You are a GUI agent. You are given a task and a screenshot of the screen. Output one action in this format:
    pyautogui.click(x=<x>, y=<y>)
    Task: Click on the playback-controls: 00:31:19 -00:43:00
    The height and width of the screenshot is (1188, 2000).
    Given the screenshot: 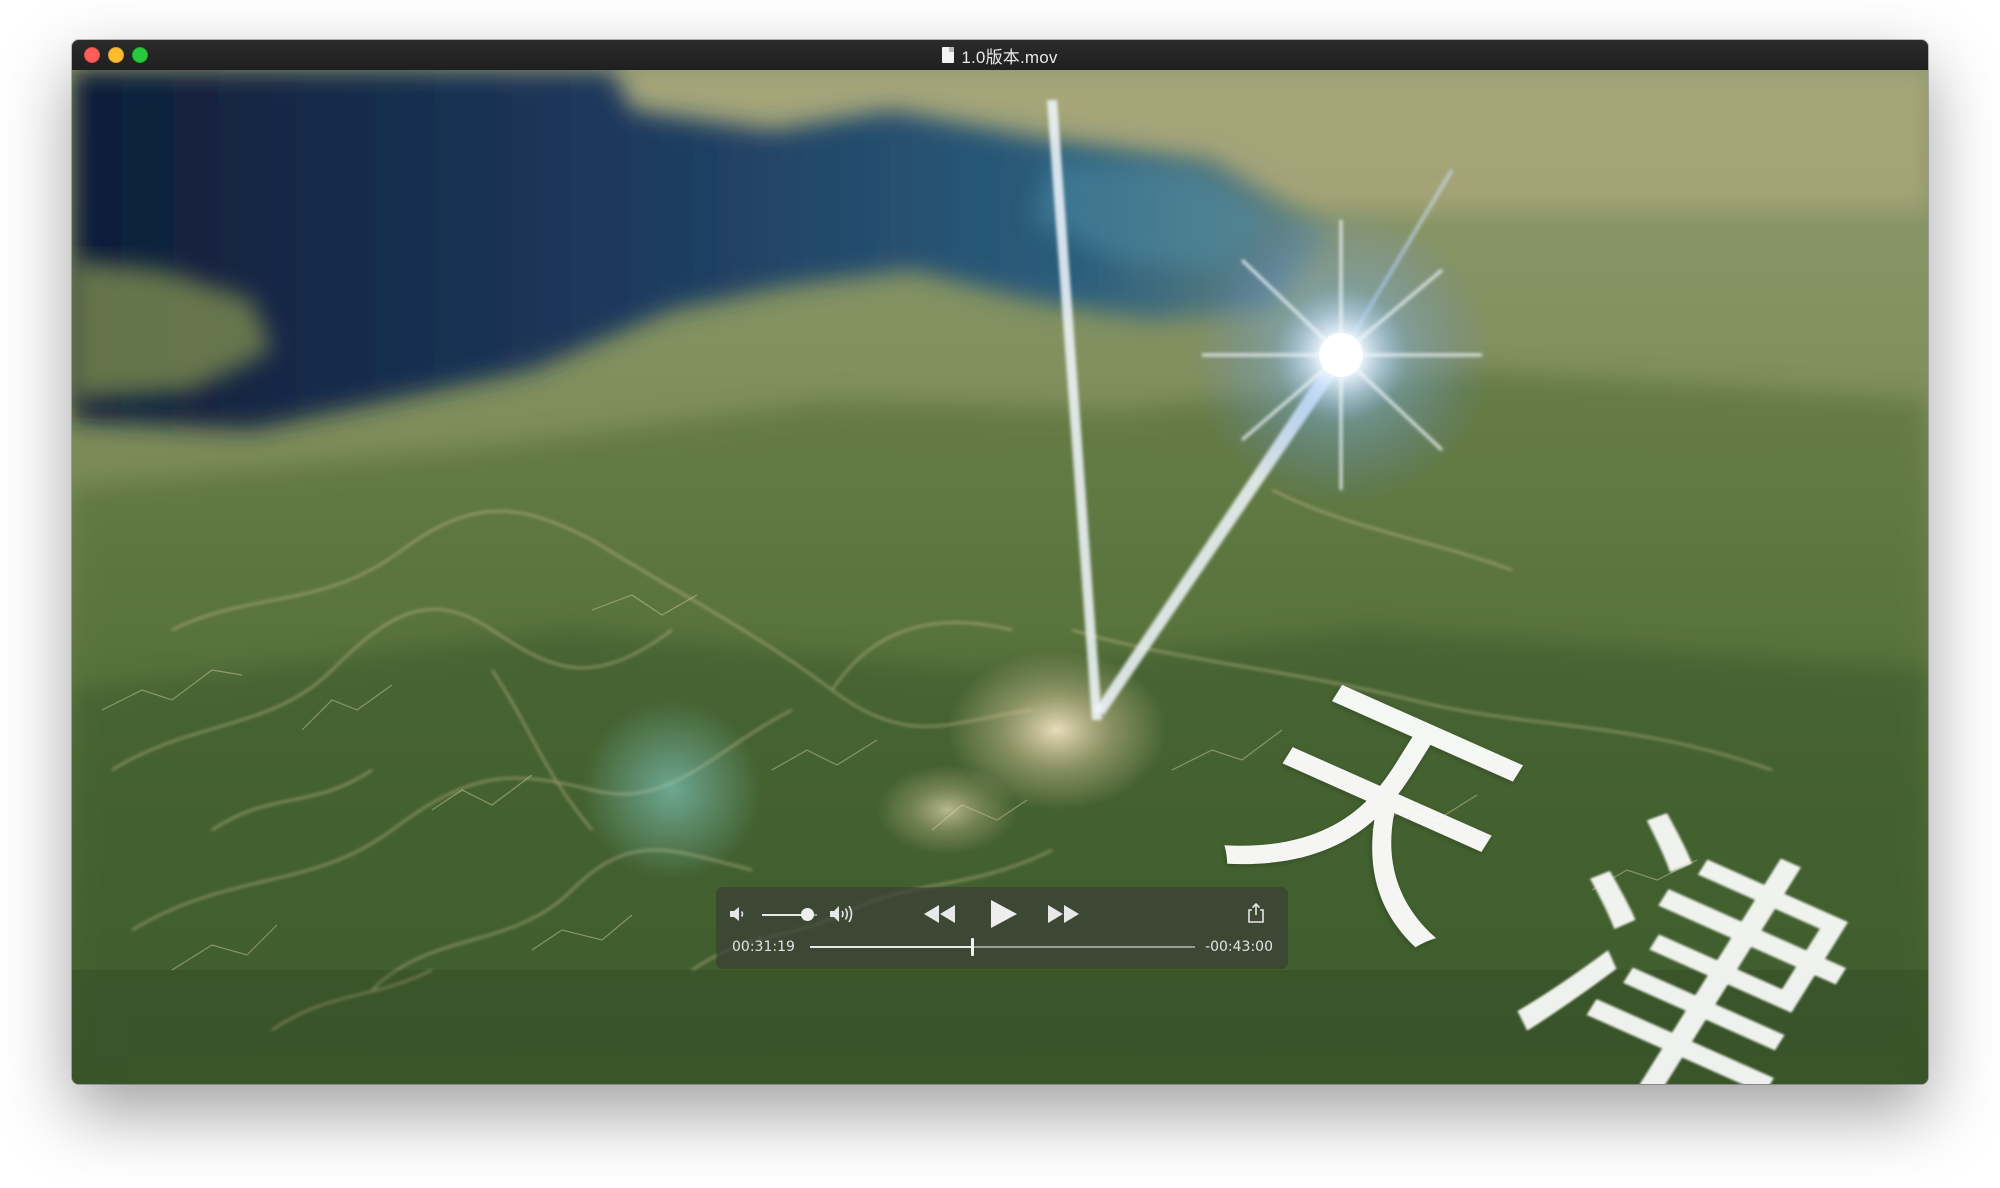 What is the action you would take?
    pyautogui.click(x=1002, y=928)
    